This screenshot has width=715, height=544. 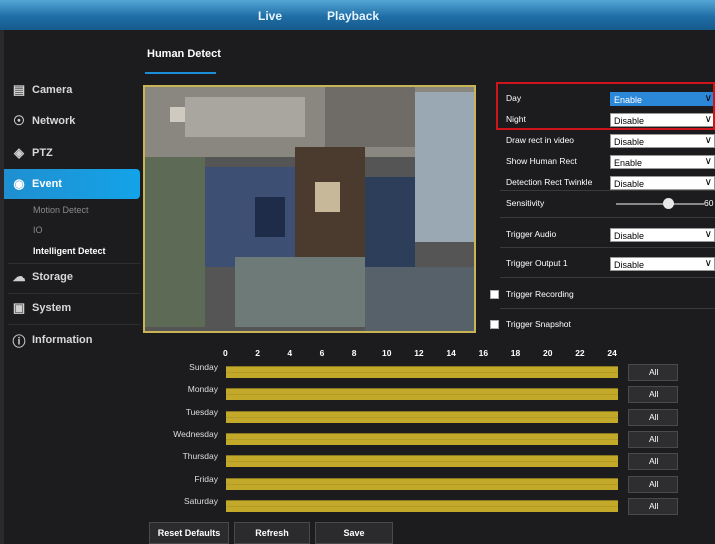 What do you see at coordinates (709, 203) in the screenshot?
I see `sensitivity-value: 60` at bounding box center [709, 203].